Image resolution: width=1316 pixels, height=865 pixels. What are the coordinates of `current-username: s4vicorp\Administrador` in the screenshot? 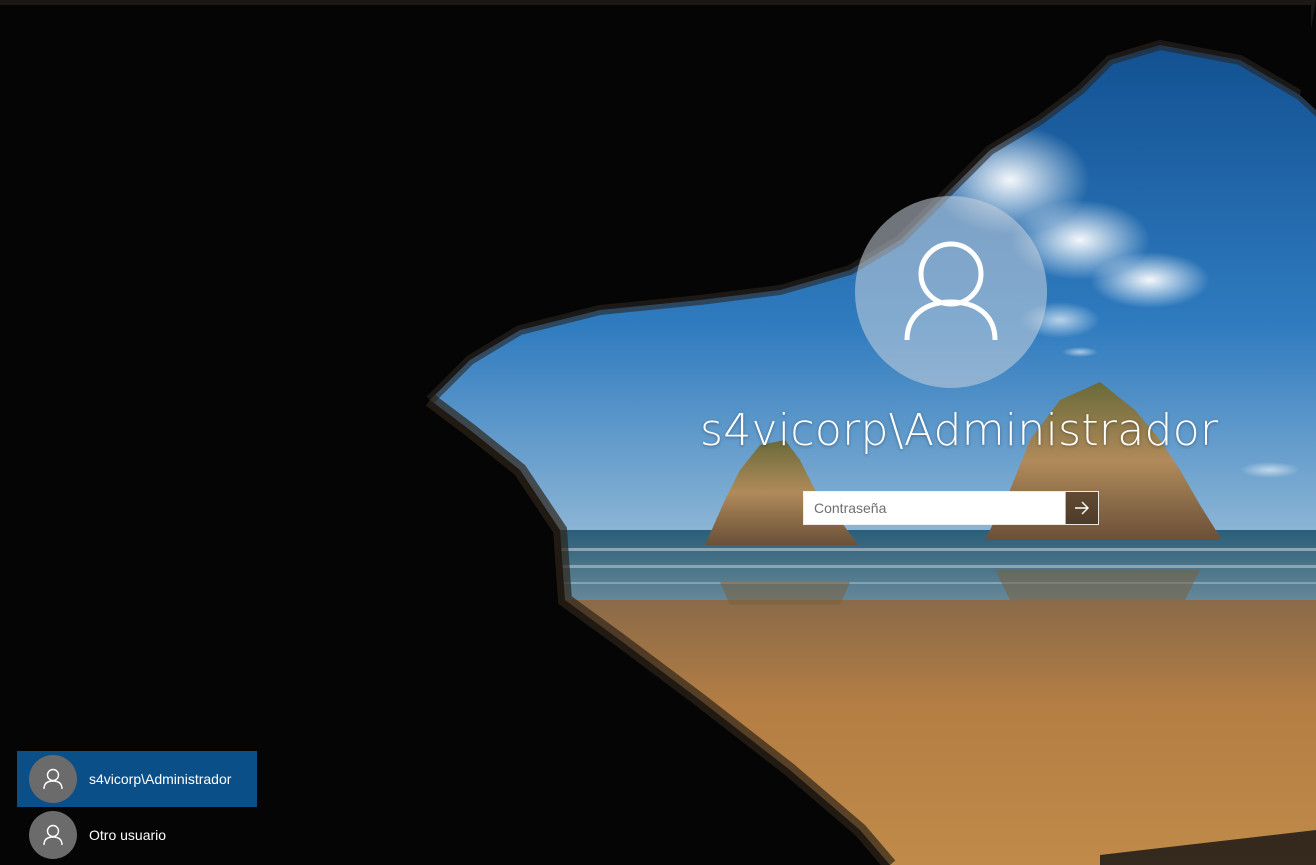 It's located at (959, 430).